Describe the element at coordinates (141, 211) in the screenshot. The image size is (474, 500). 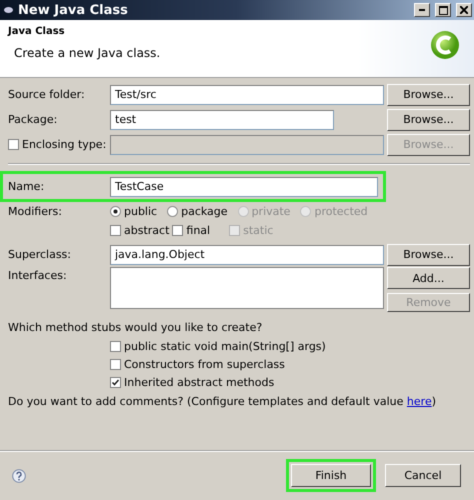
I see `option-label: public` at that location.